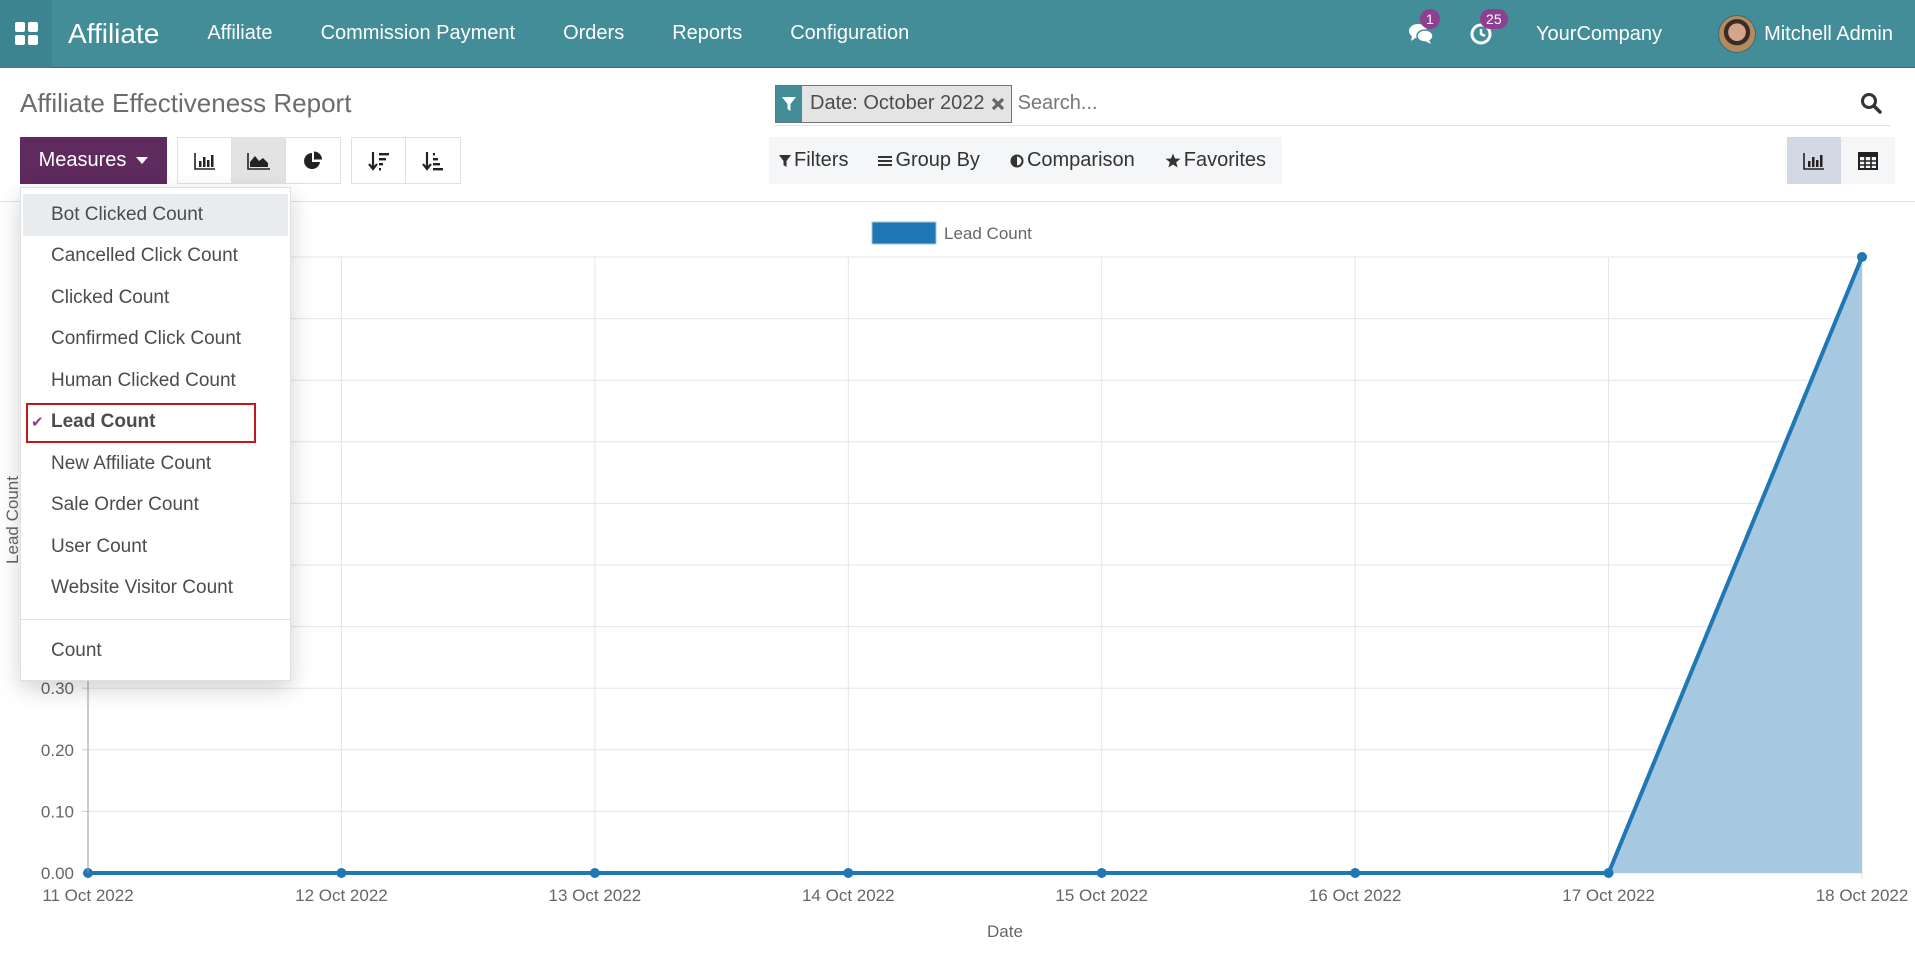 The width and height of the screenshot is (1915, 955). Describe the element at coordinates (110, 297) in the screenshot. I see `measure-label: Clicked Count` at that location.